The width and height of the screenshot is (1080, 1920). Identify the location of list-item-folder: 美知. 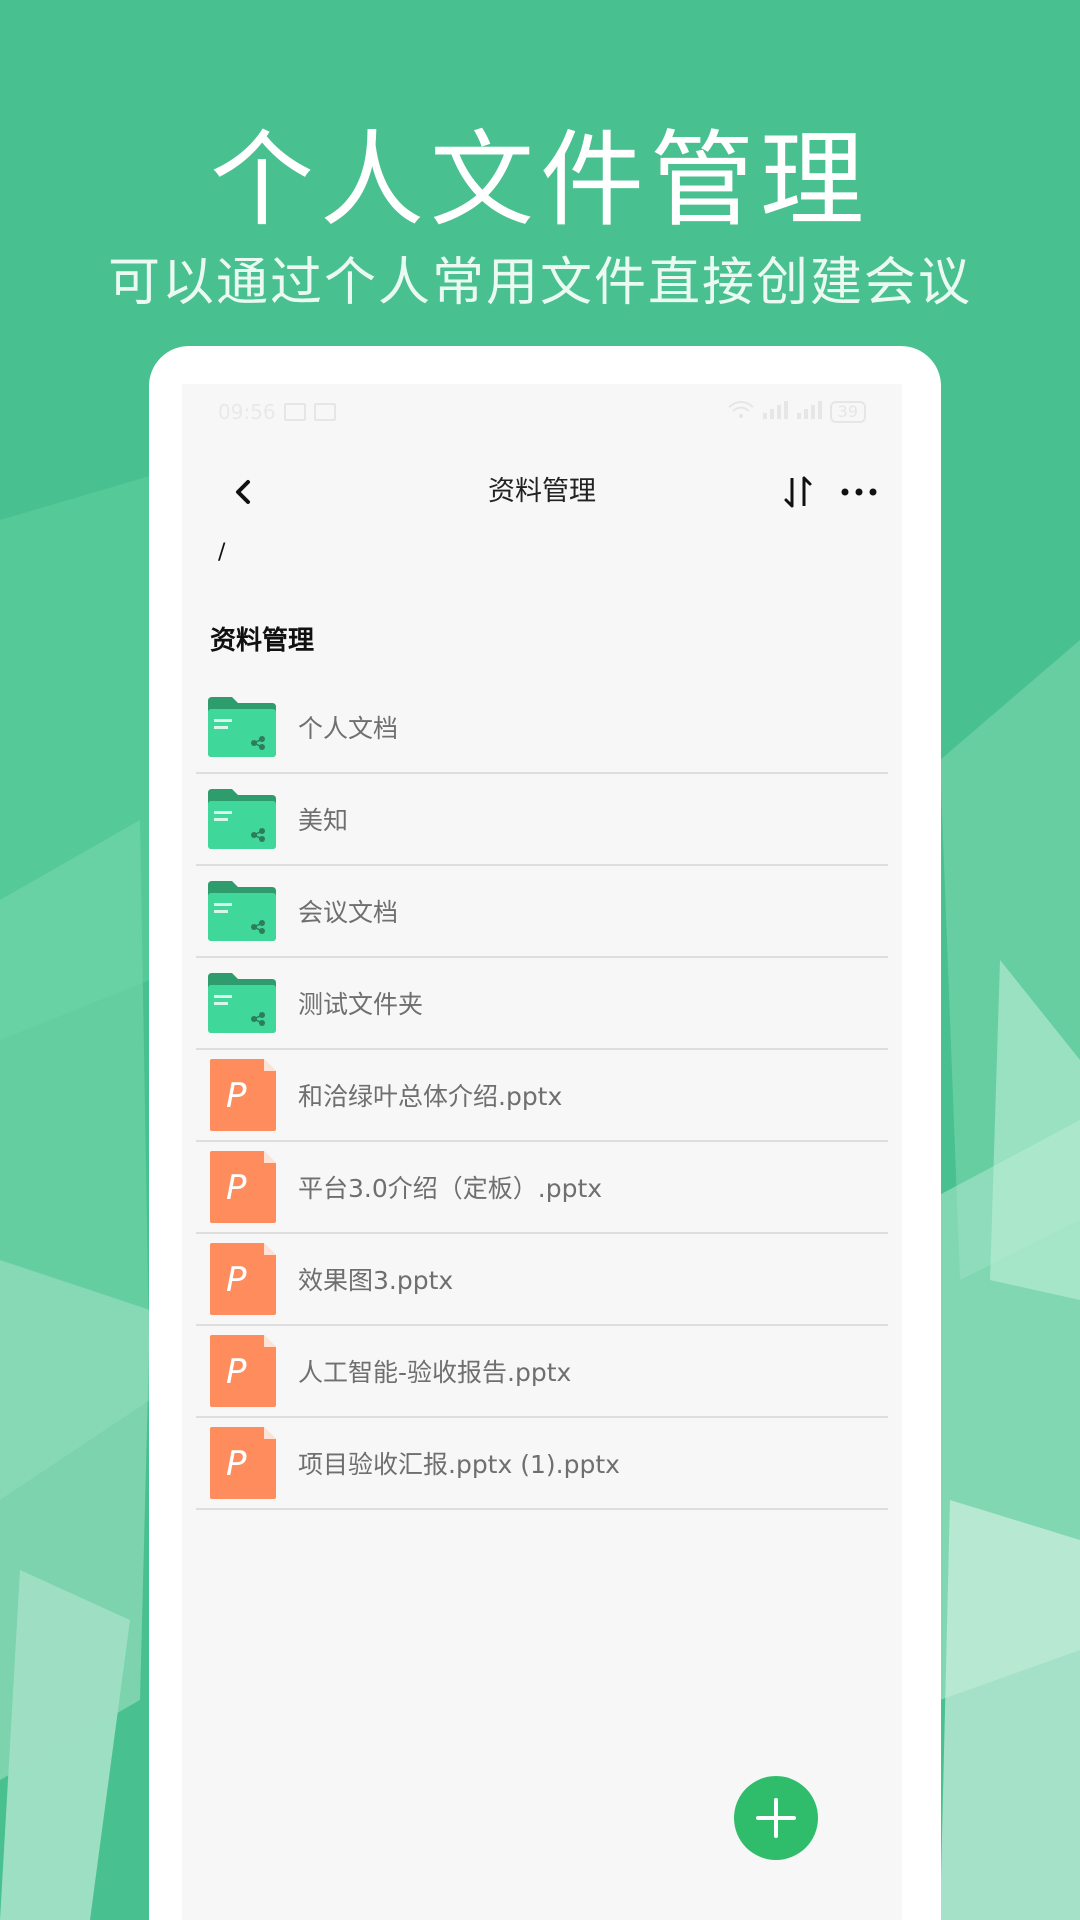
(542, 820).